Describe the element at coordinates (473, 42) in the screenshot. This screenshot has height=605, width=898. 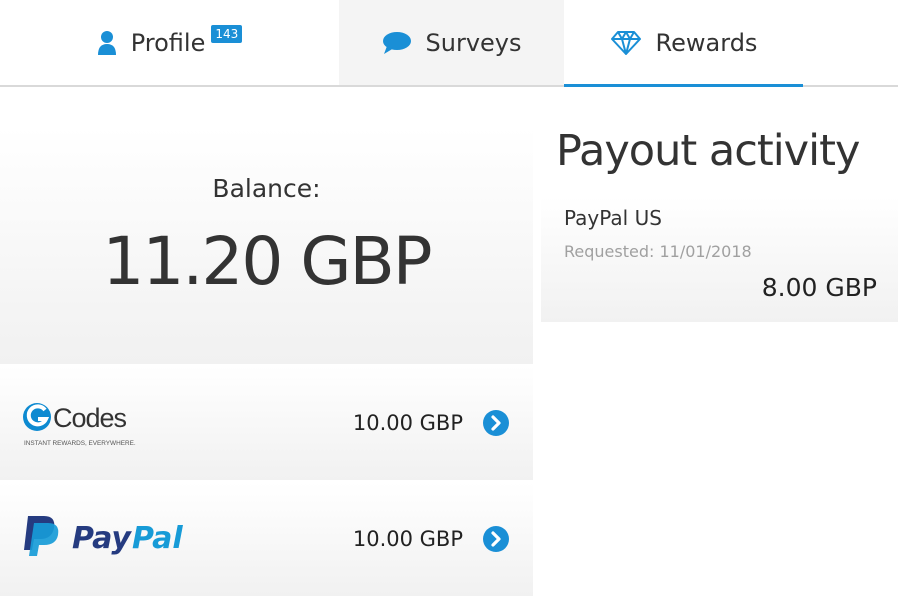
I see `tab-surveys-label: Surveys` at that location.